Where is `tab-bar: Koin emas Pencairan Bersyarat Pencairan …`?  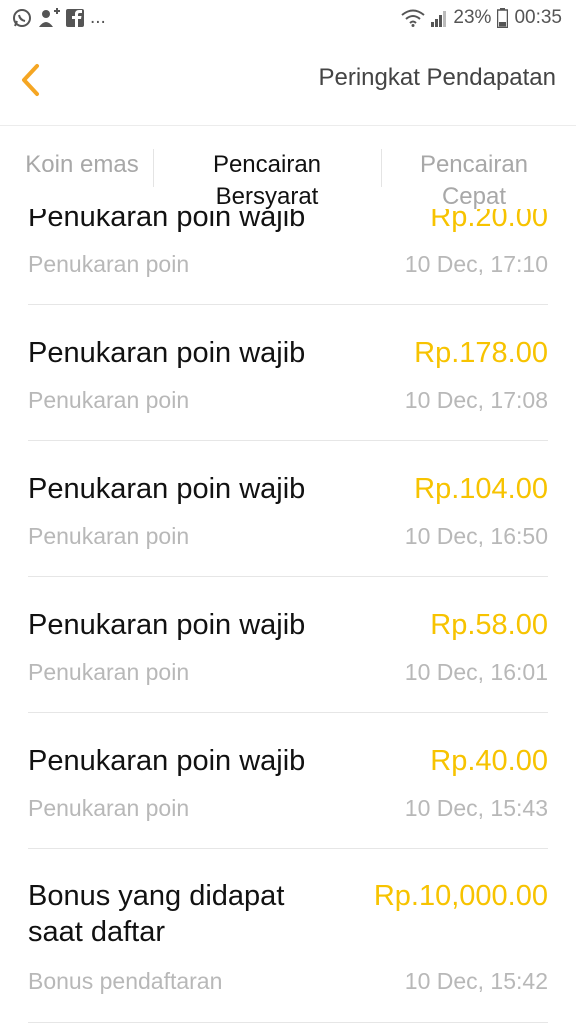 tab-bar: Koin emas Pencairan Bersyarat Pencairan … is located at coordinates (288, 168).